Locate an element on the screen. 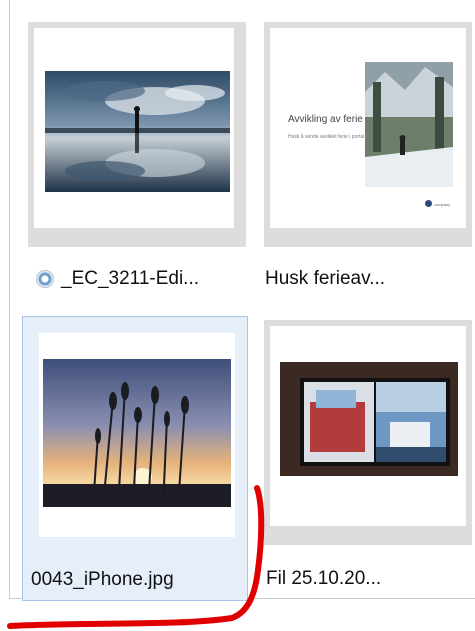 This screenshot has height=631, width=475. thumbnail-reeds-sunset-photo is located at coordinates (137, 433).